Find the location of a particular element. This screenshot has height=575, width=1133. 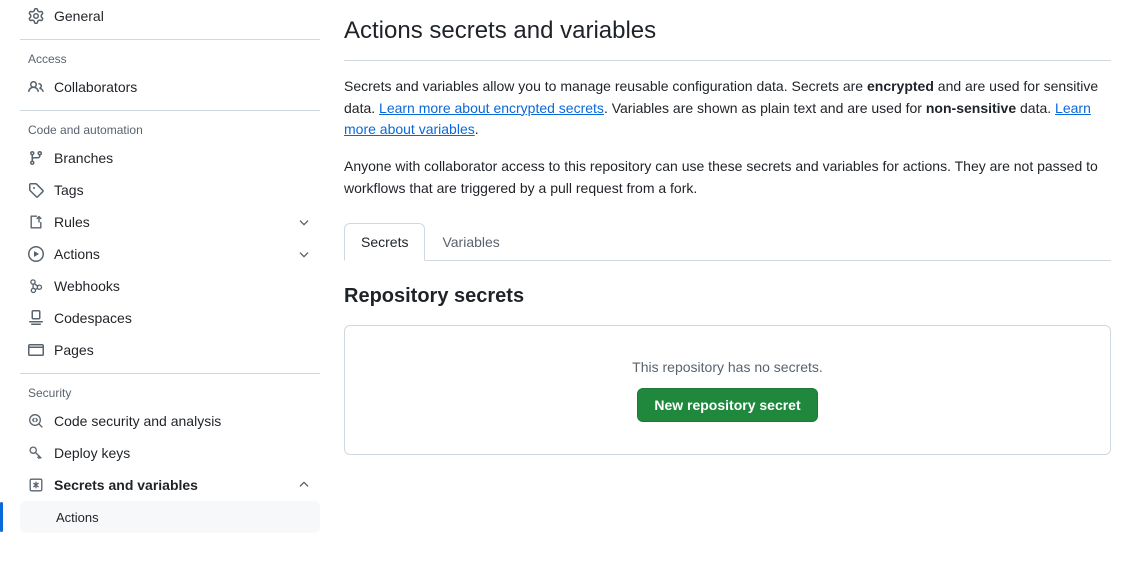

browser-icon is located at coordinates (36, 350).